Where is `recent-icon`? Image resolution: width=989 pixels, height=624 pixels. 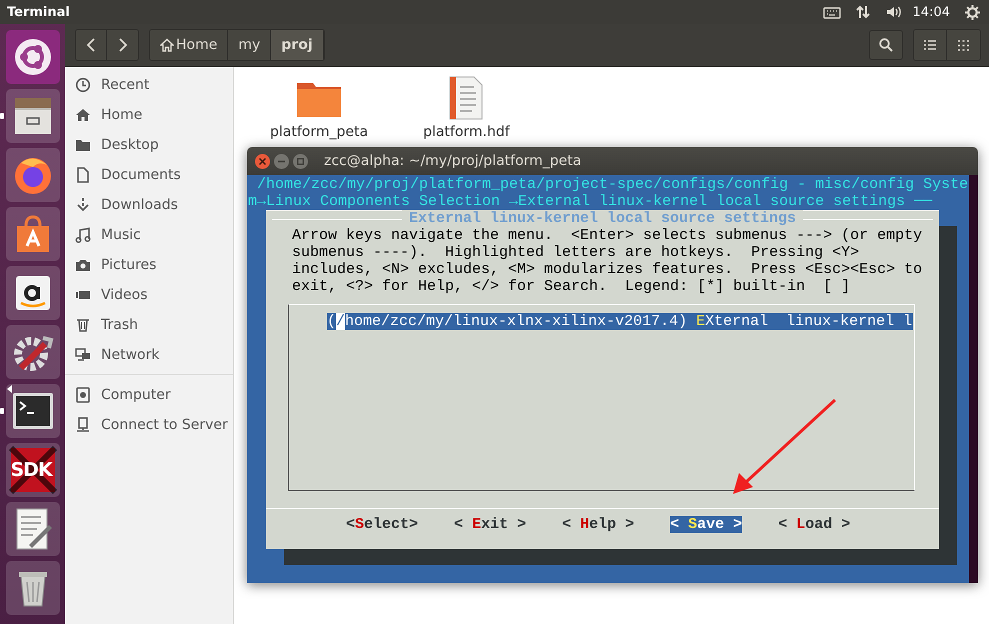
recent-icon is located at coordinates (83, 85).